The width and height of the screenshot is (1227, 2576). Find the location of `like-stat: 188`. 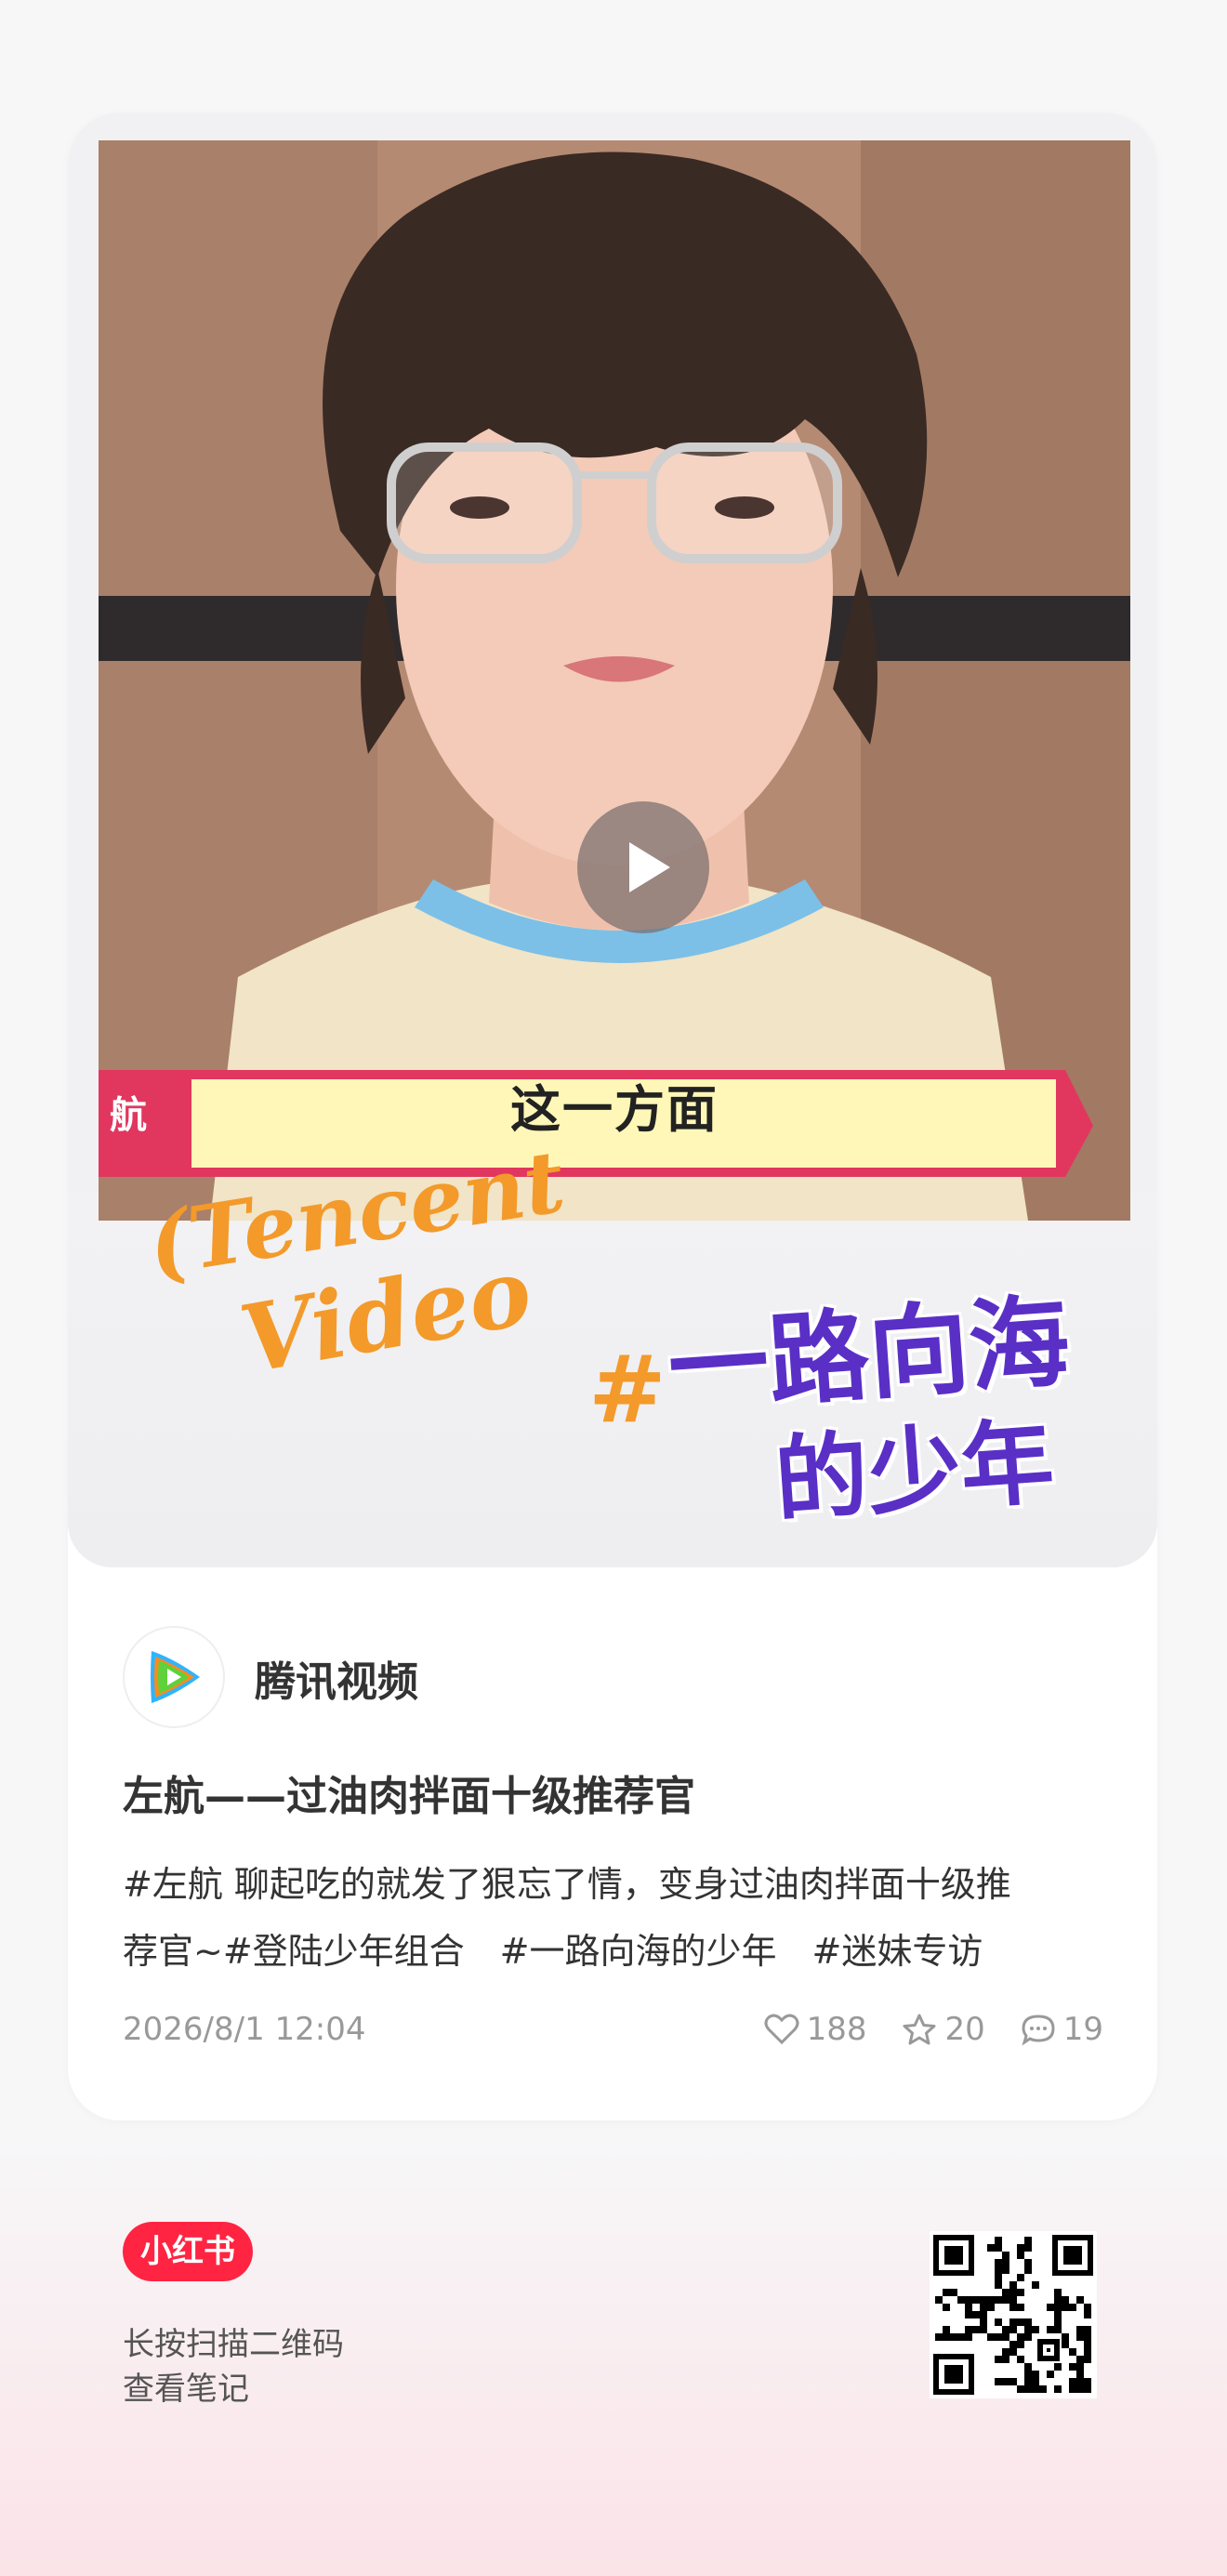

like-stat: 188 is located at coordinates (816, 2029).